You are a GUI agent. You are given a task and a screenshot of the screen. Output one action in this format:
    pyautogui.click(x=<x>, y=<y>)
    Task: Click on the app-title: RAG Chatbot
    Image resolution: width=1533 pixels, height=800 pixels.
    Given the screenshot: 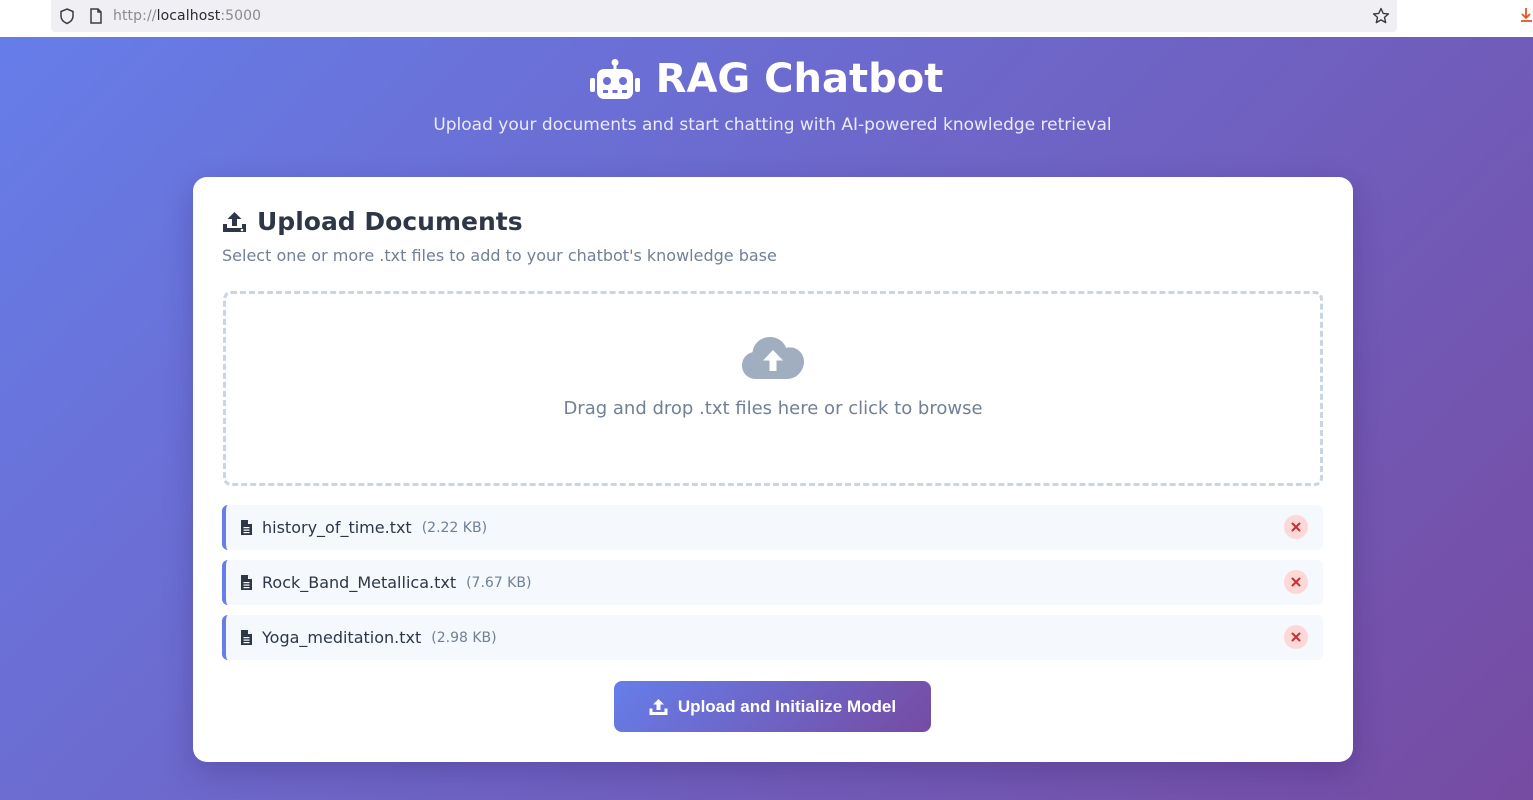 What is the action you would take?
    pyautogui.click(x=766, y=79)
    